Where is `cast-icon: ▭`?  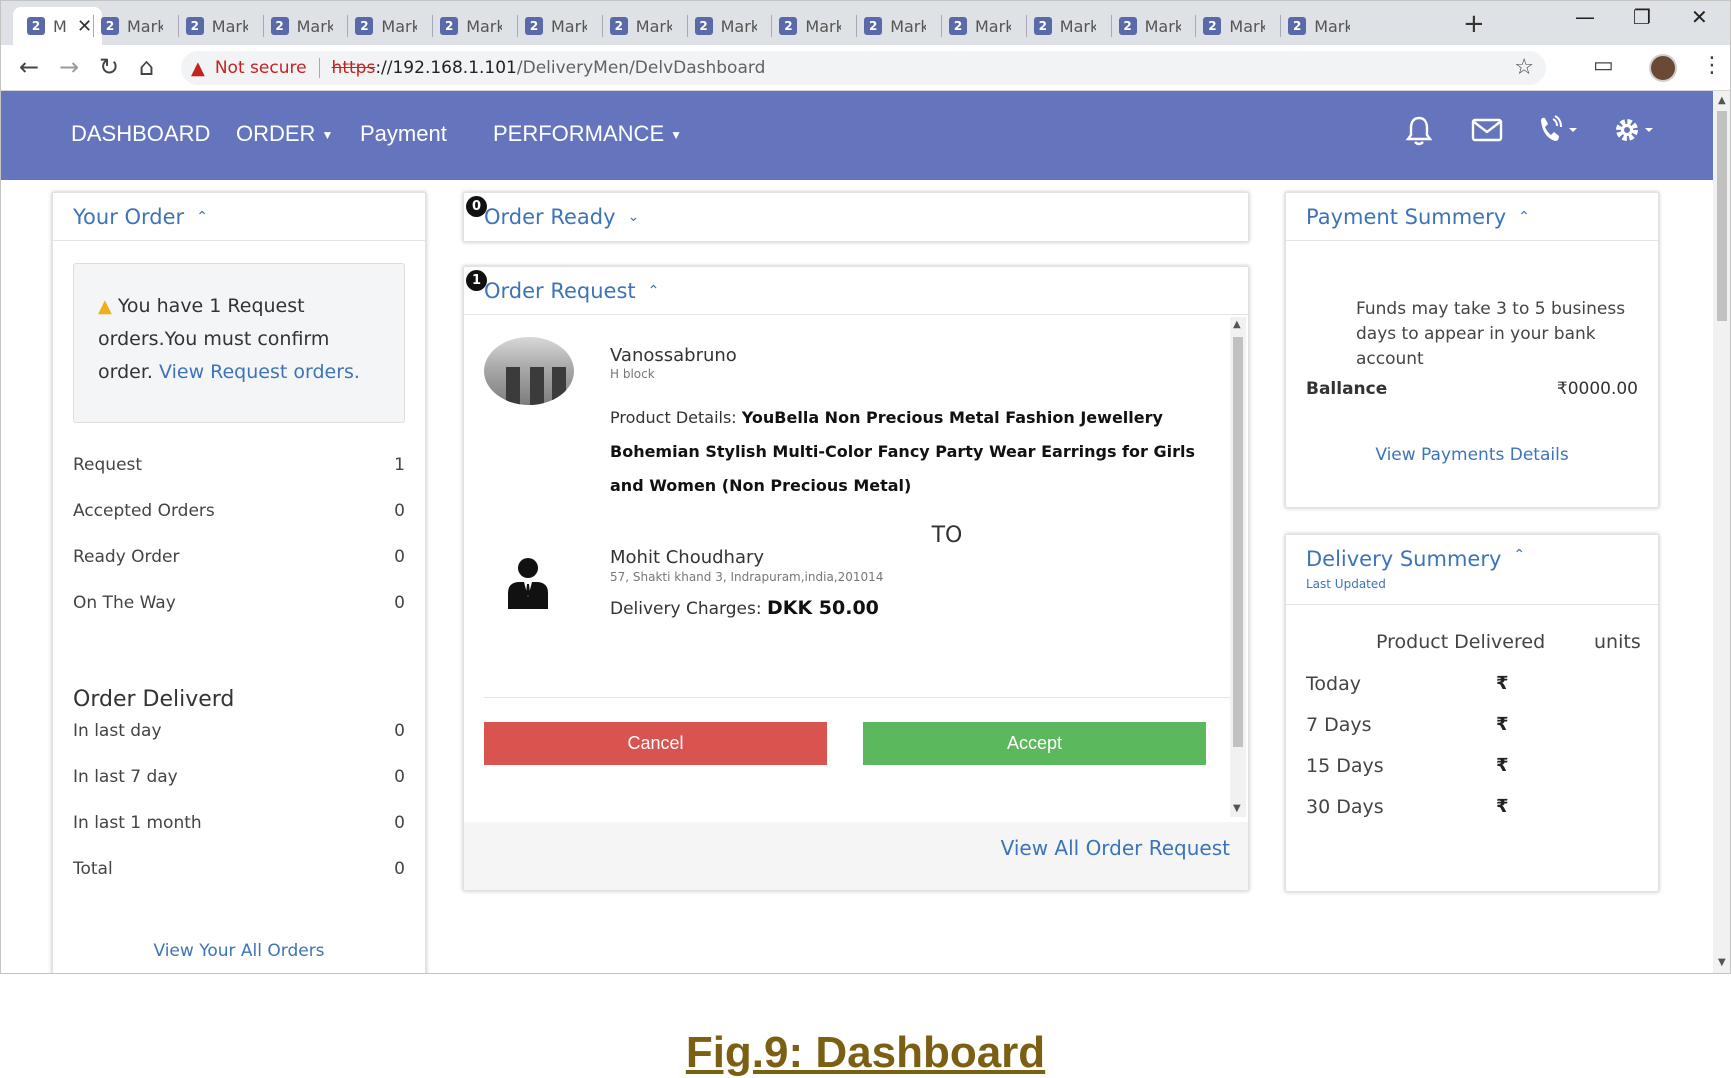
cast-icon: ▭ is located at coordinates (1603, 65).